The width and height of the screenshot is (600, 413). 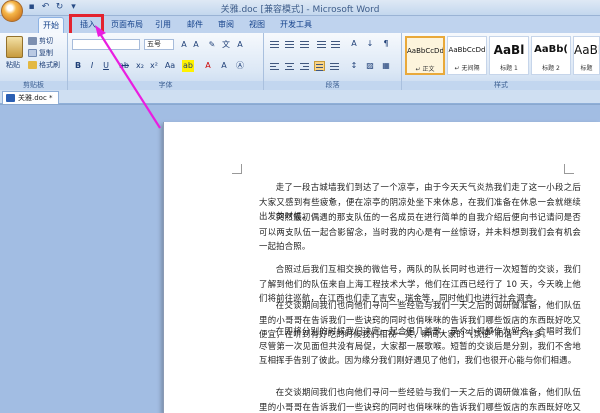 I want to click on document-tab: 关雅.doc *, so click(x=30, y=97).